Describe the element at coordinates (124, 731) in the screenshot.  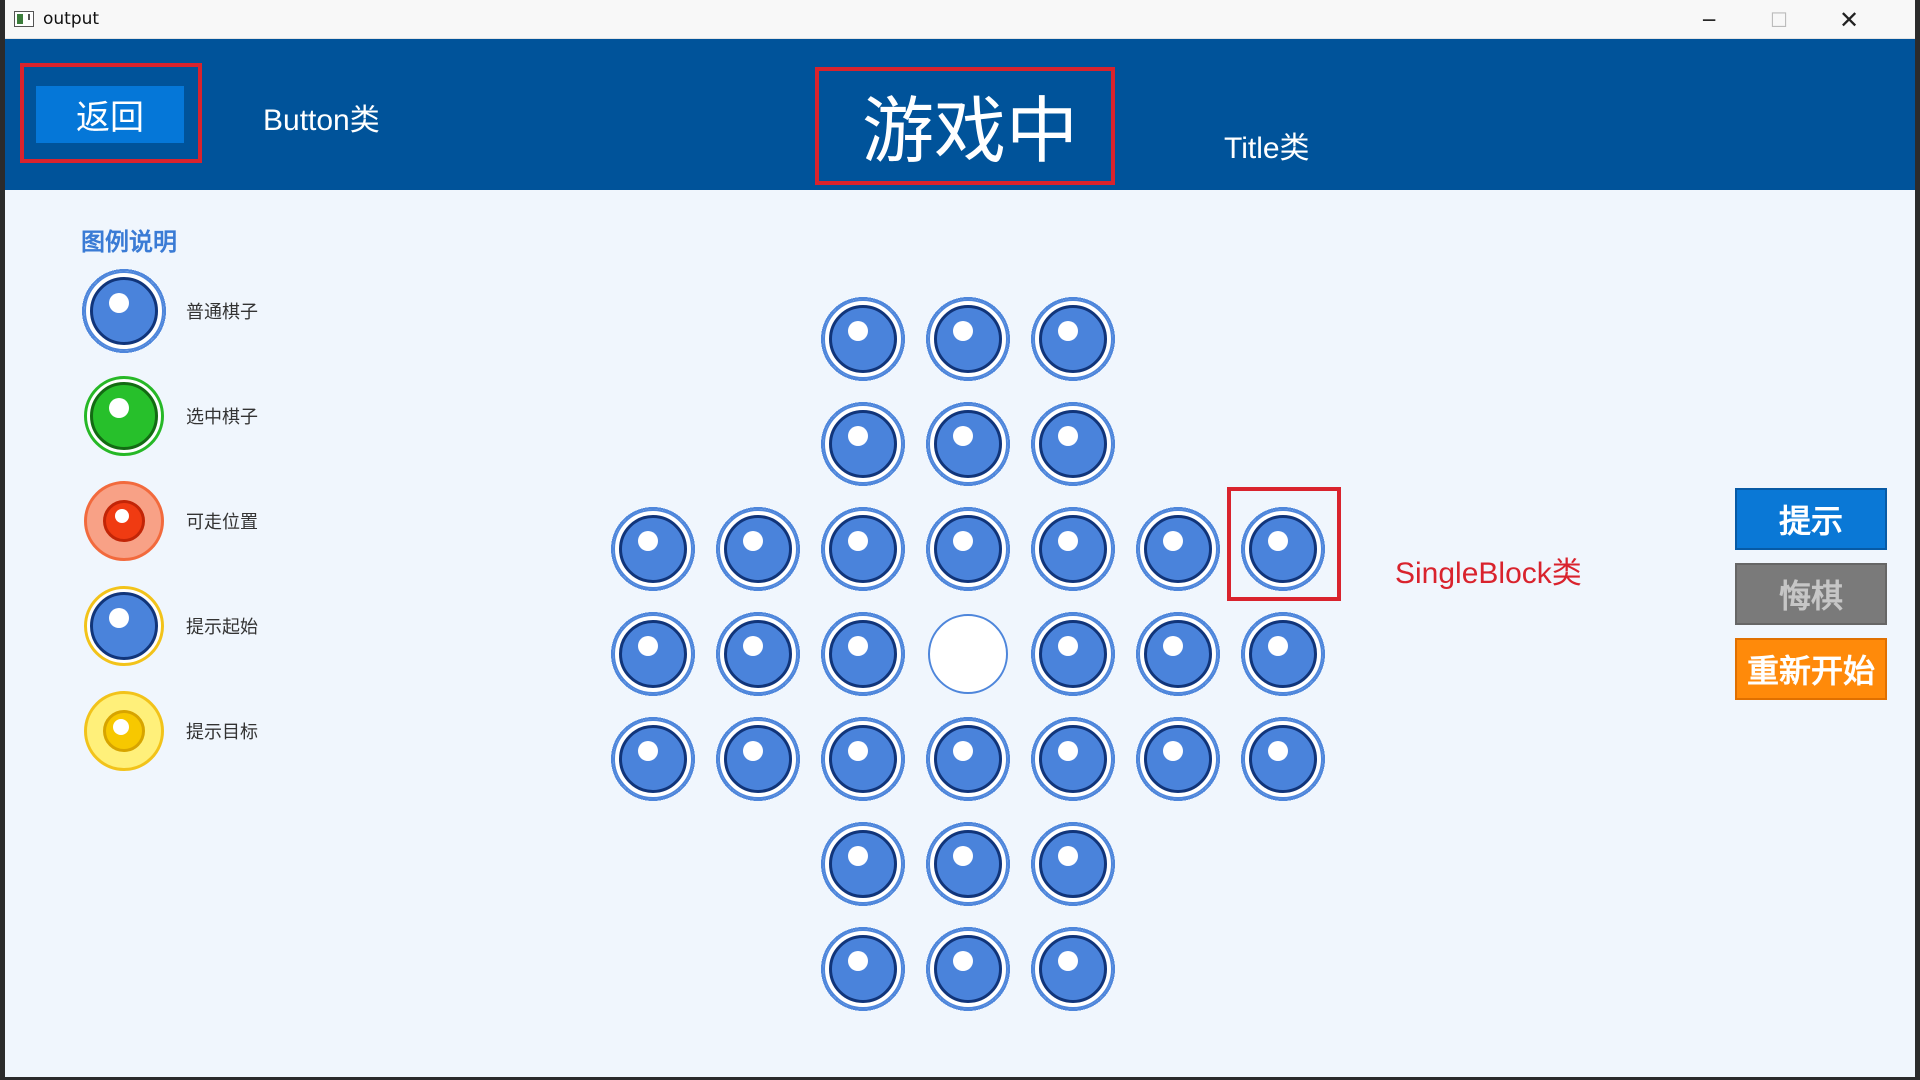
I see `legend-hint-target-peg` at that location.